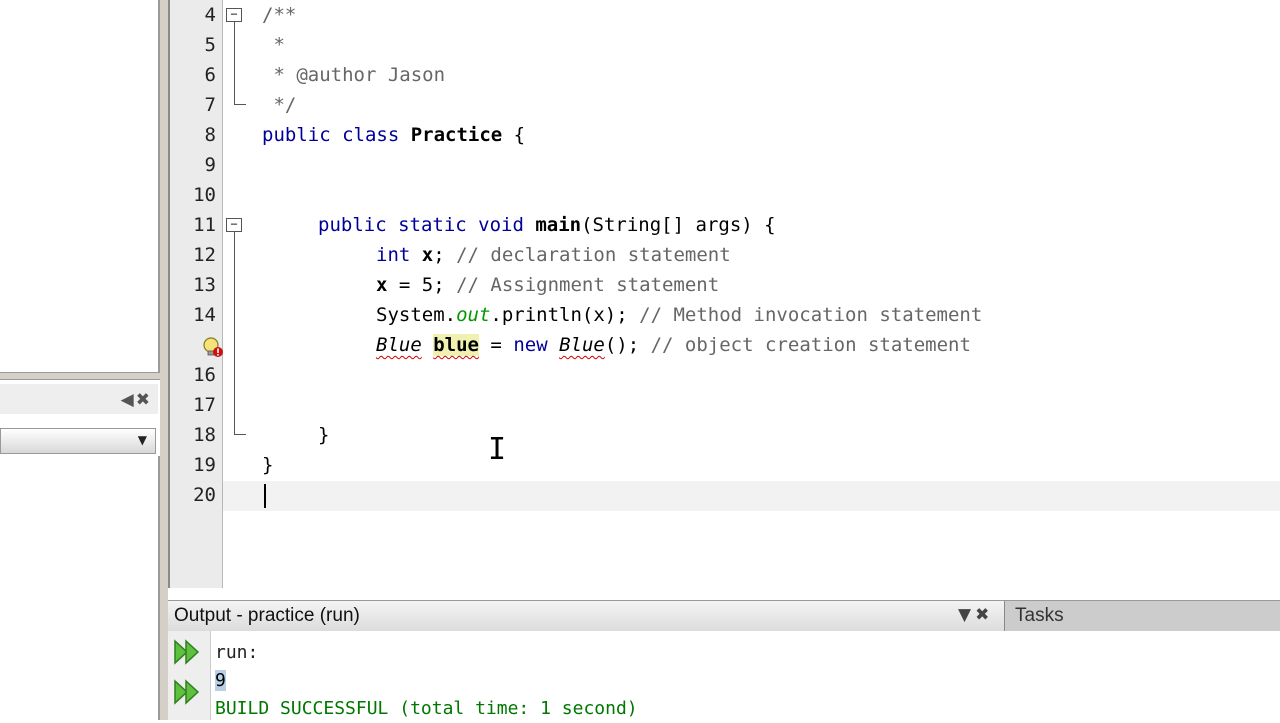 This screenshot has width=1280, height=723. Describe the element at coordinates (136, 400) in the screenshot. I see `panel-window-controls: ◀✖` at that location.